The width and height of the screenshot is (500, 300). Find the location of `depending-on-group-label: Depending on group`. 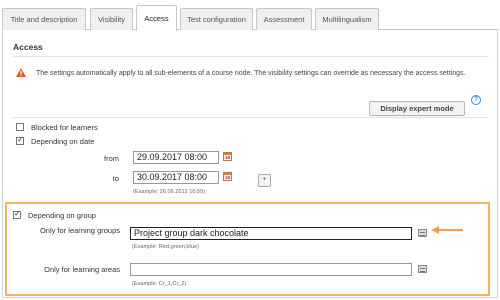

depending-on-group-label: Depending on group is located at coordinates (62, 215).